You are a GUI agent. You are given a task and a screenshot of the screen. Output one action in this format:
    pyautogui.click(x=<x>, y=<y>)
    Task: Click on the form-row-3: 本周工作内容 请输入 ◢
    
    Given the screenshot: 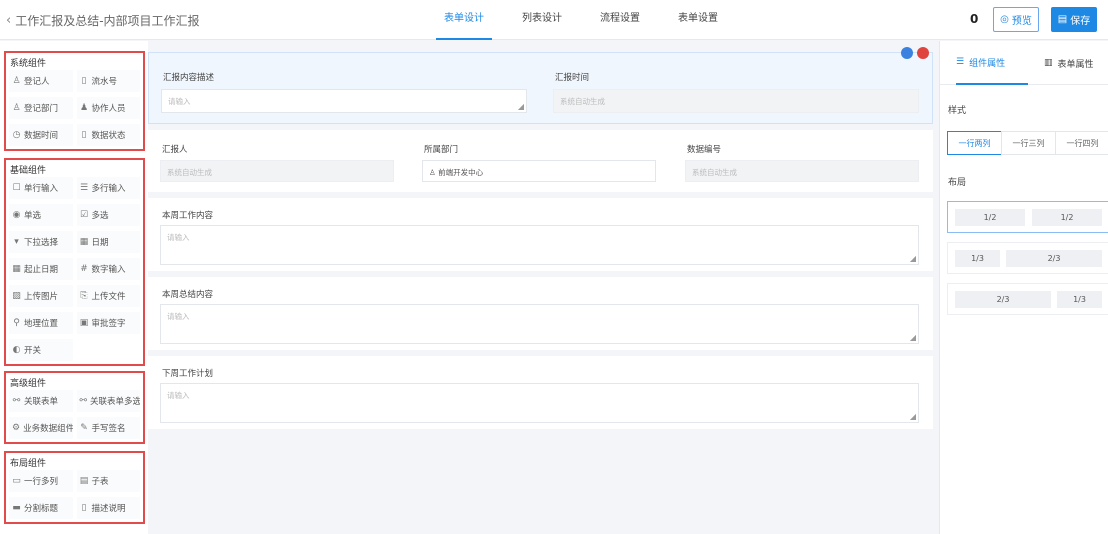 What is the action you would take?
    pyautogui.click(x=540, y=234)
    